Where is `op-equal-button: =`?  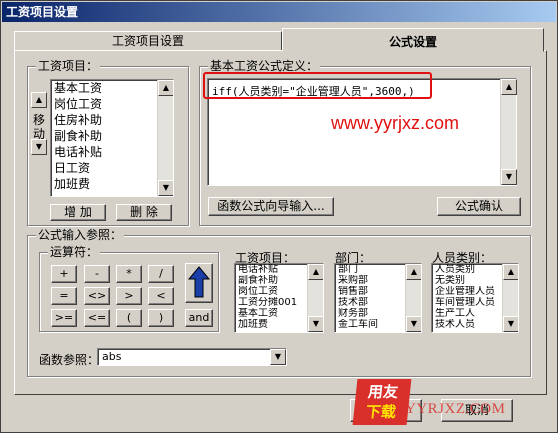 op-equal-button: = is located at coordinates (64, 296).